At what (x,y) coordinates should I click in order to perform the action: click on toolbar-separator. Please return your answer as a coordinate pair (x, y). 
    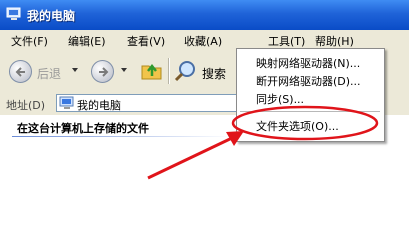
    Looking at the image, I should click on (168, 71).